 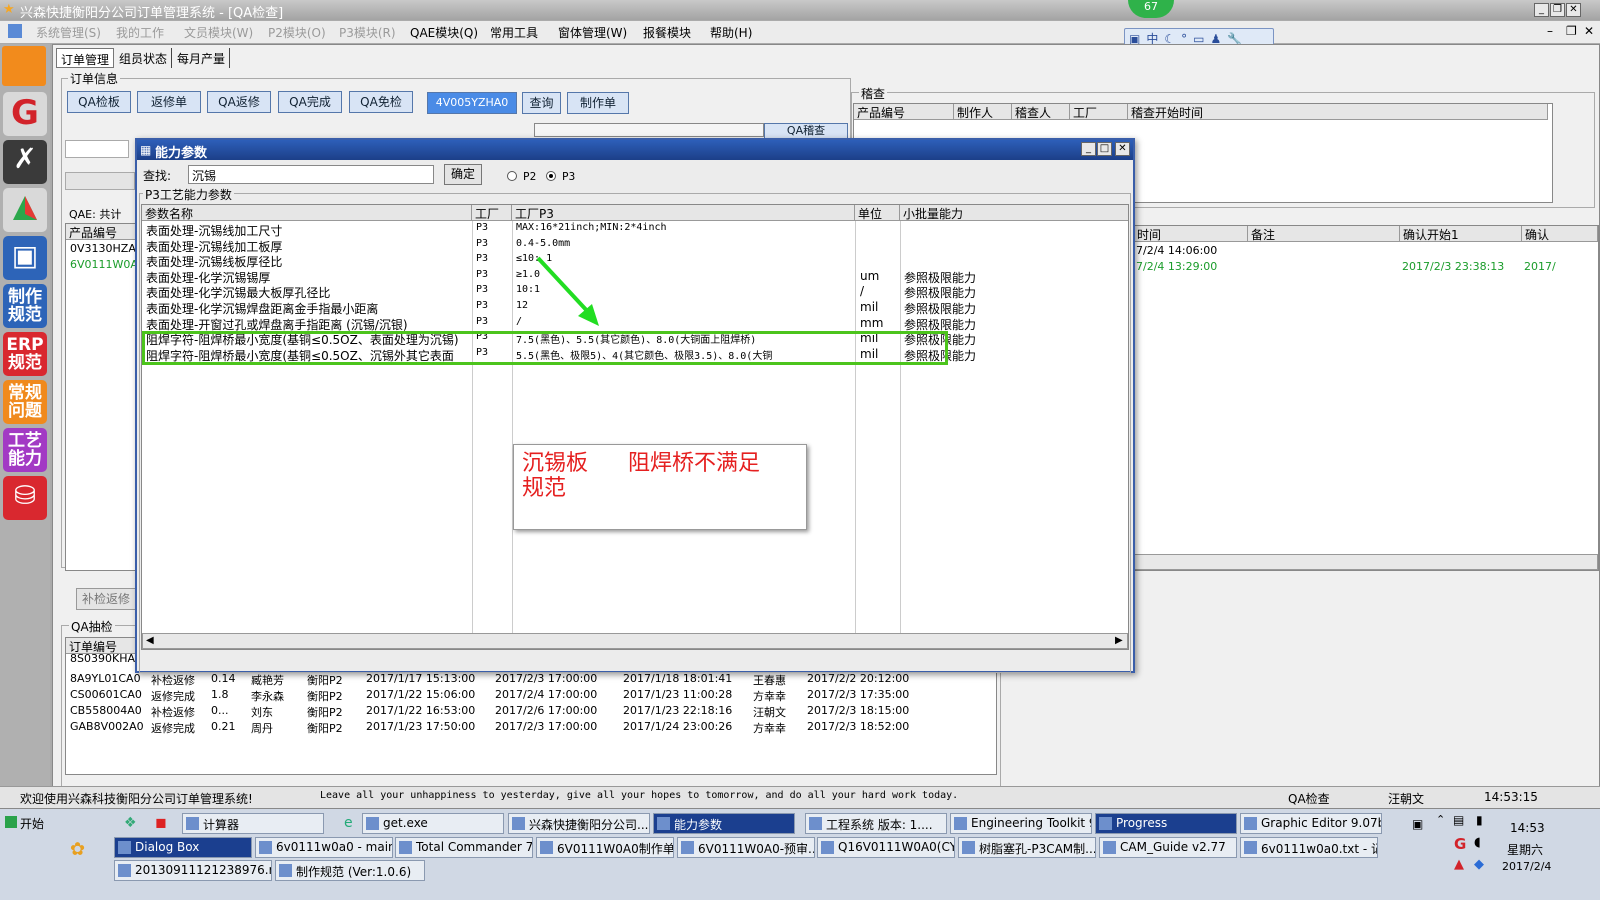 I want to click on tray-volume-icon: ◖, so click(x=1477, y=842).